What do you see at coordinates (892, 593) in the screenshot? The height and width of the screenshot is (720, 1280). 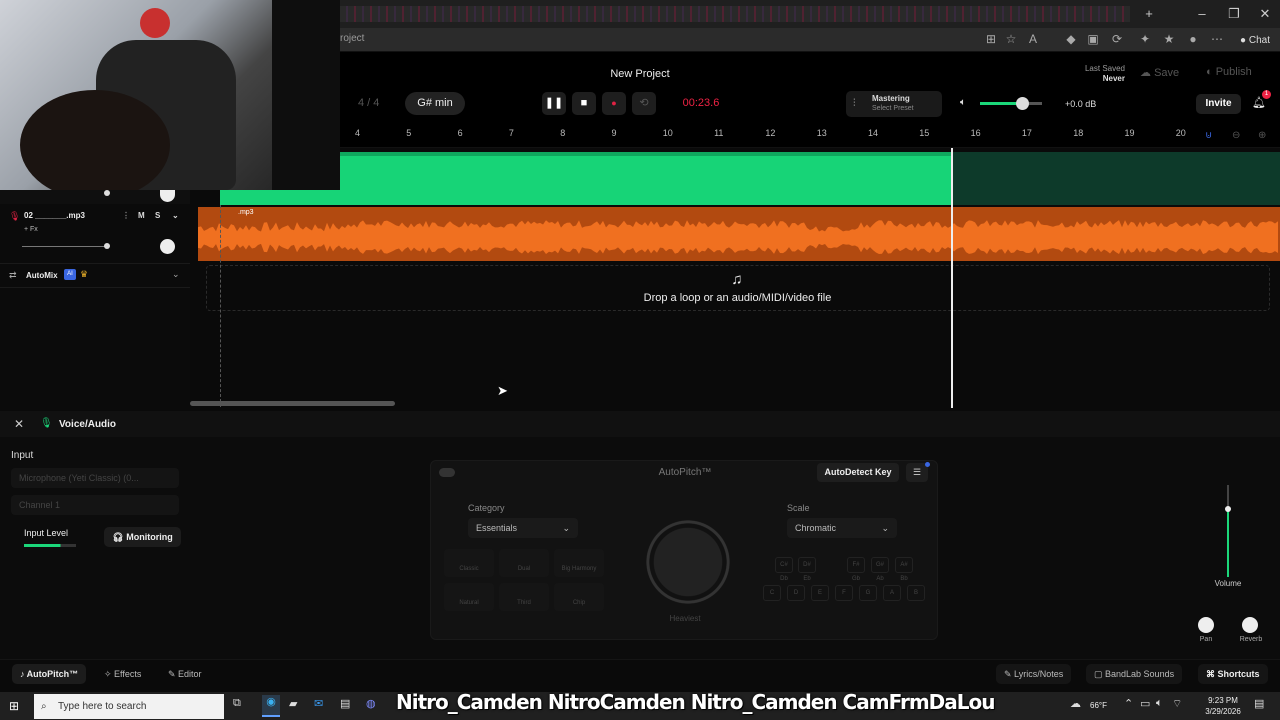 I see `key-a: A` at bounding box center [892, 593].